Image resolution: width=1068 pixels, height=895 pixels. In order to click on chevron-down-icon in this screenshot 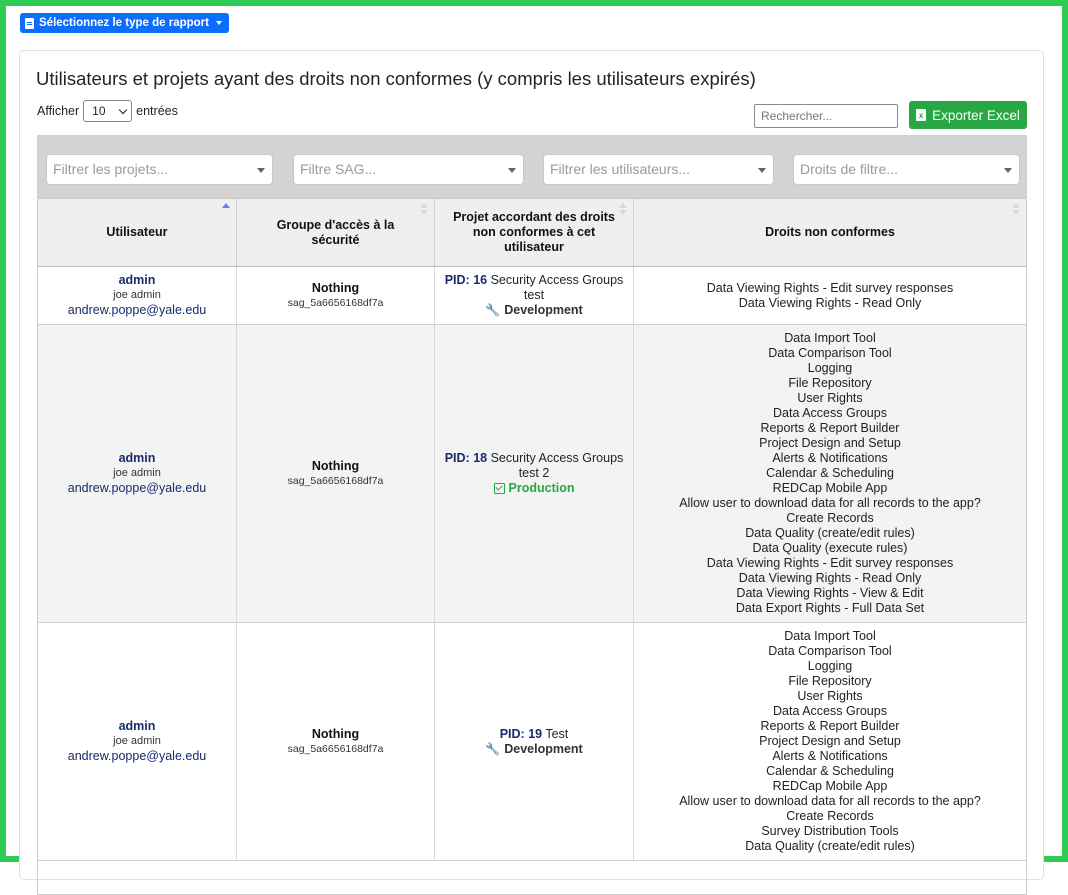, I will do `click(123, 110)`.